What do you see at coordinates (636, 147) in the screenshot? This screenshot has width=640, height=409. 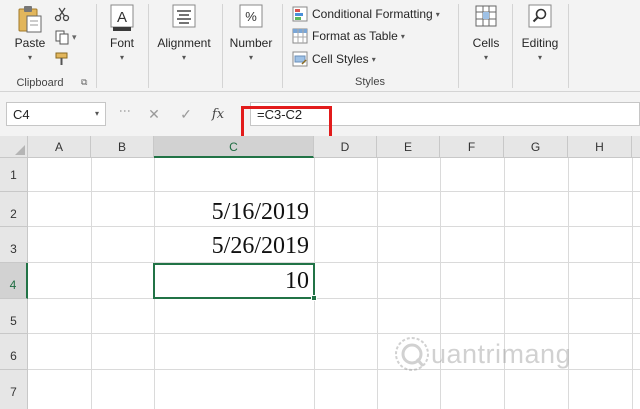 I see `column-header-partial` at bounding box center [636, 147].